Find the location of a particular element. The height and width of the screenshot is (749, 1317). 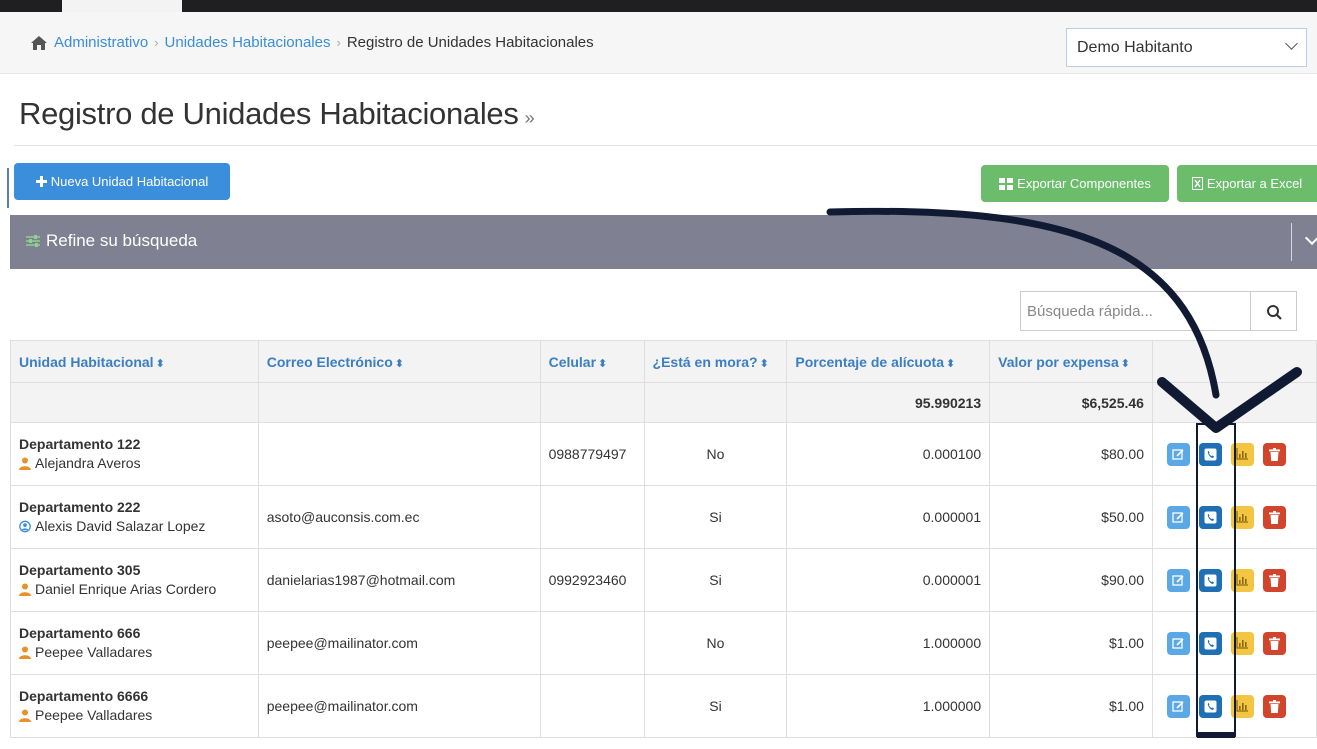

header-label: Celular is located at coordinates (572, 361).